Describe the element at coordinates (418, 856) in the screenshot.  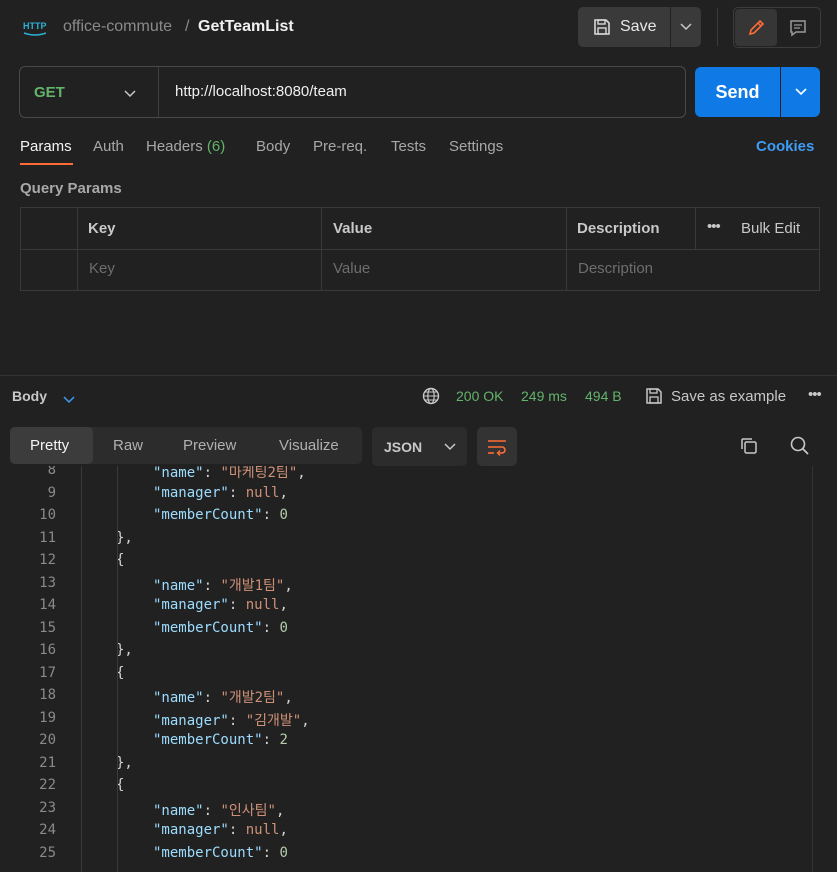
I see `code-line: 25 "memberCount": 0` at that location.